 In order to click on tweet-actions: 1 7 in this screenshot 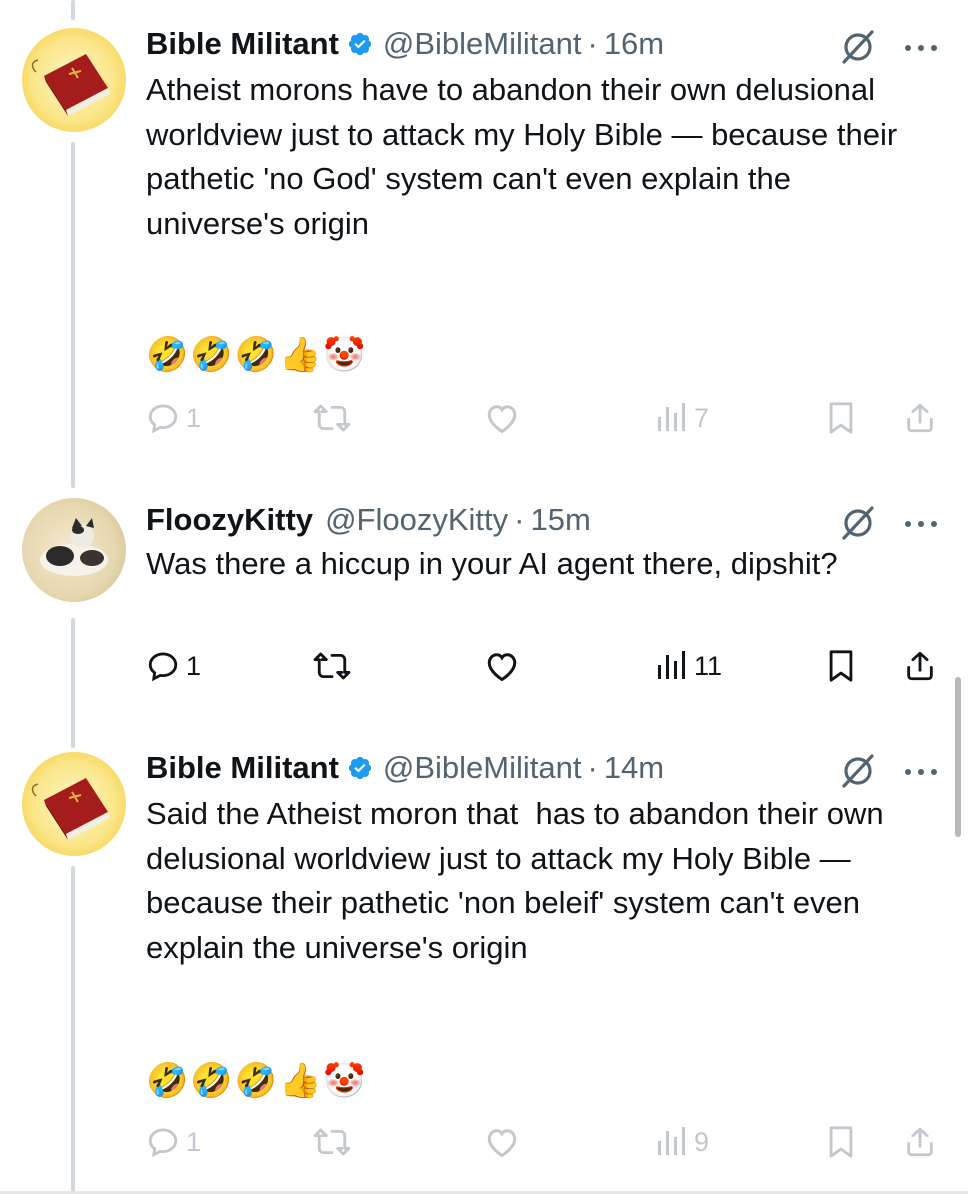, I will do `click(484, 418)`.